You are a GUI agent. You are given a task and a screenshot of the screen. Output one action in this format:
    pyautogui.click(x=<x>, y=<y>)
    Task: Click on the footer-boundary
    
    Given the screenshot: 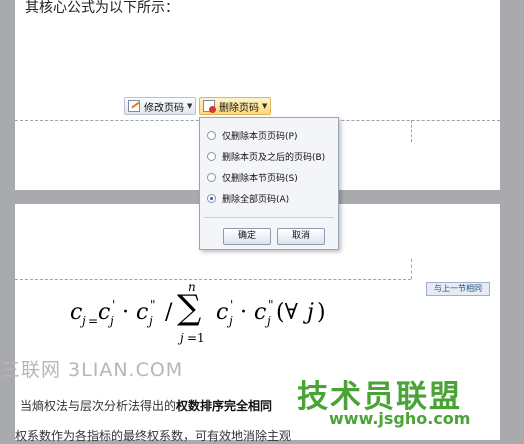 What is the action you would take?
    pyautogui.click(x=213, y=279)
    